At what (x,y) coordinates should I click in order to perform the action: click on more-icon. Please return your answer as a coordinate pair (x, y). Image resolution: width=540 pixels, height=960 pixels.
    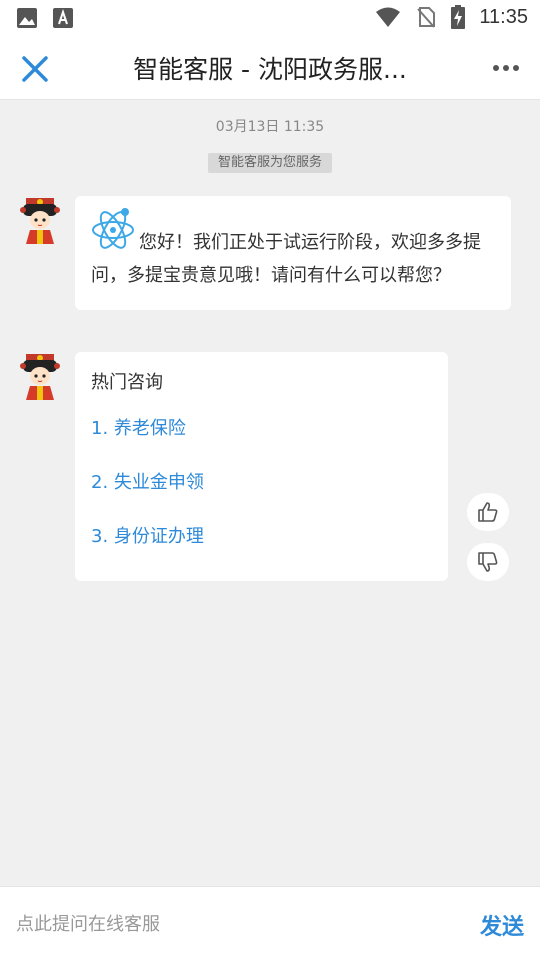
    Looking at the image, I should click on (506, 68).